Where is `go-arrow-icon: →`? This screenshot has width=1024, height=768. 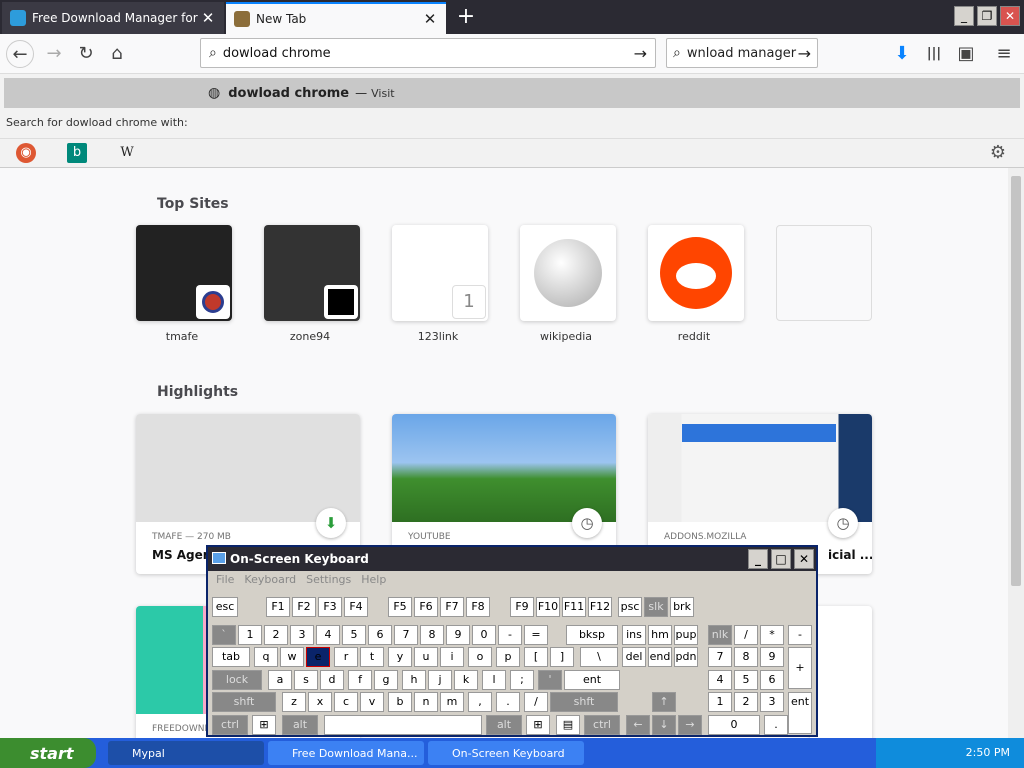
go-arrow-icon: → is located at coordinates (640, 53).